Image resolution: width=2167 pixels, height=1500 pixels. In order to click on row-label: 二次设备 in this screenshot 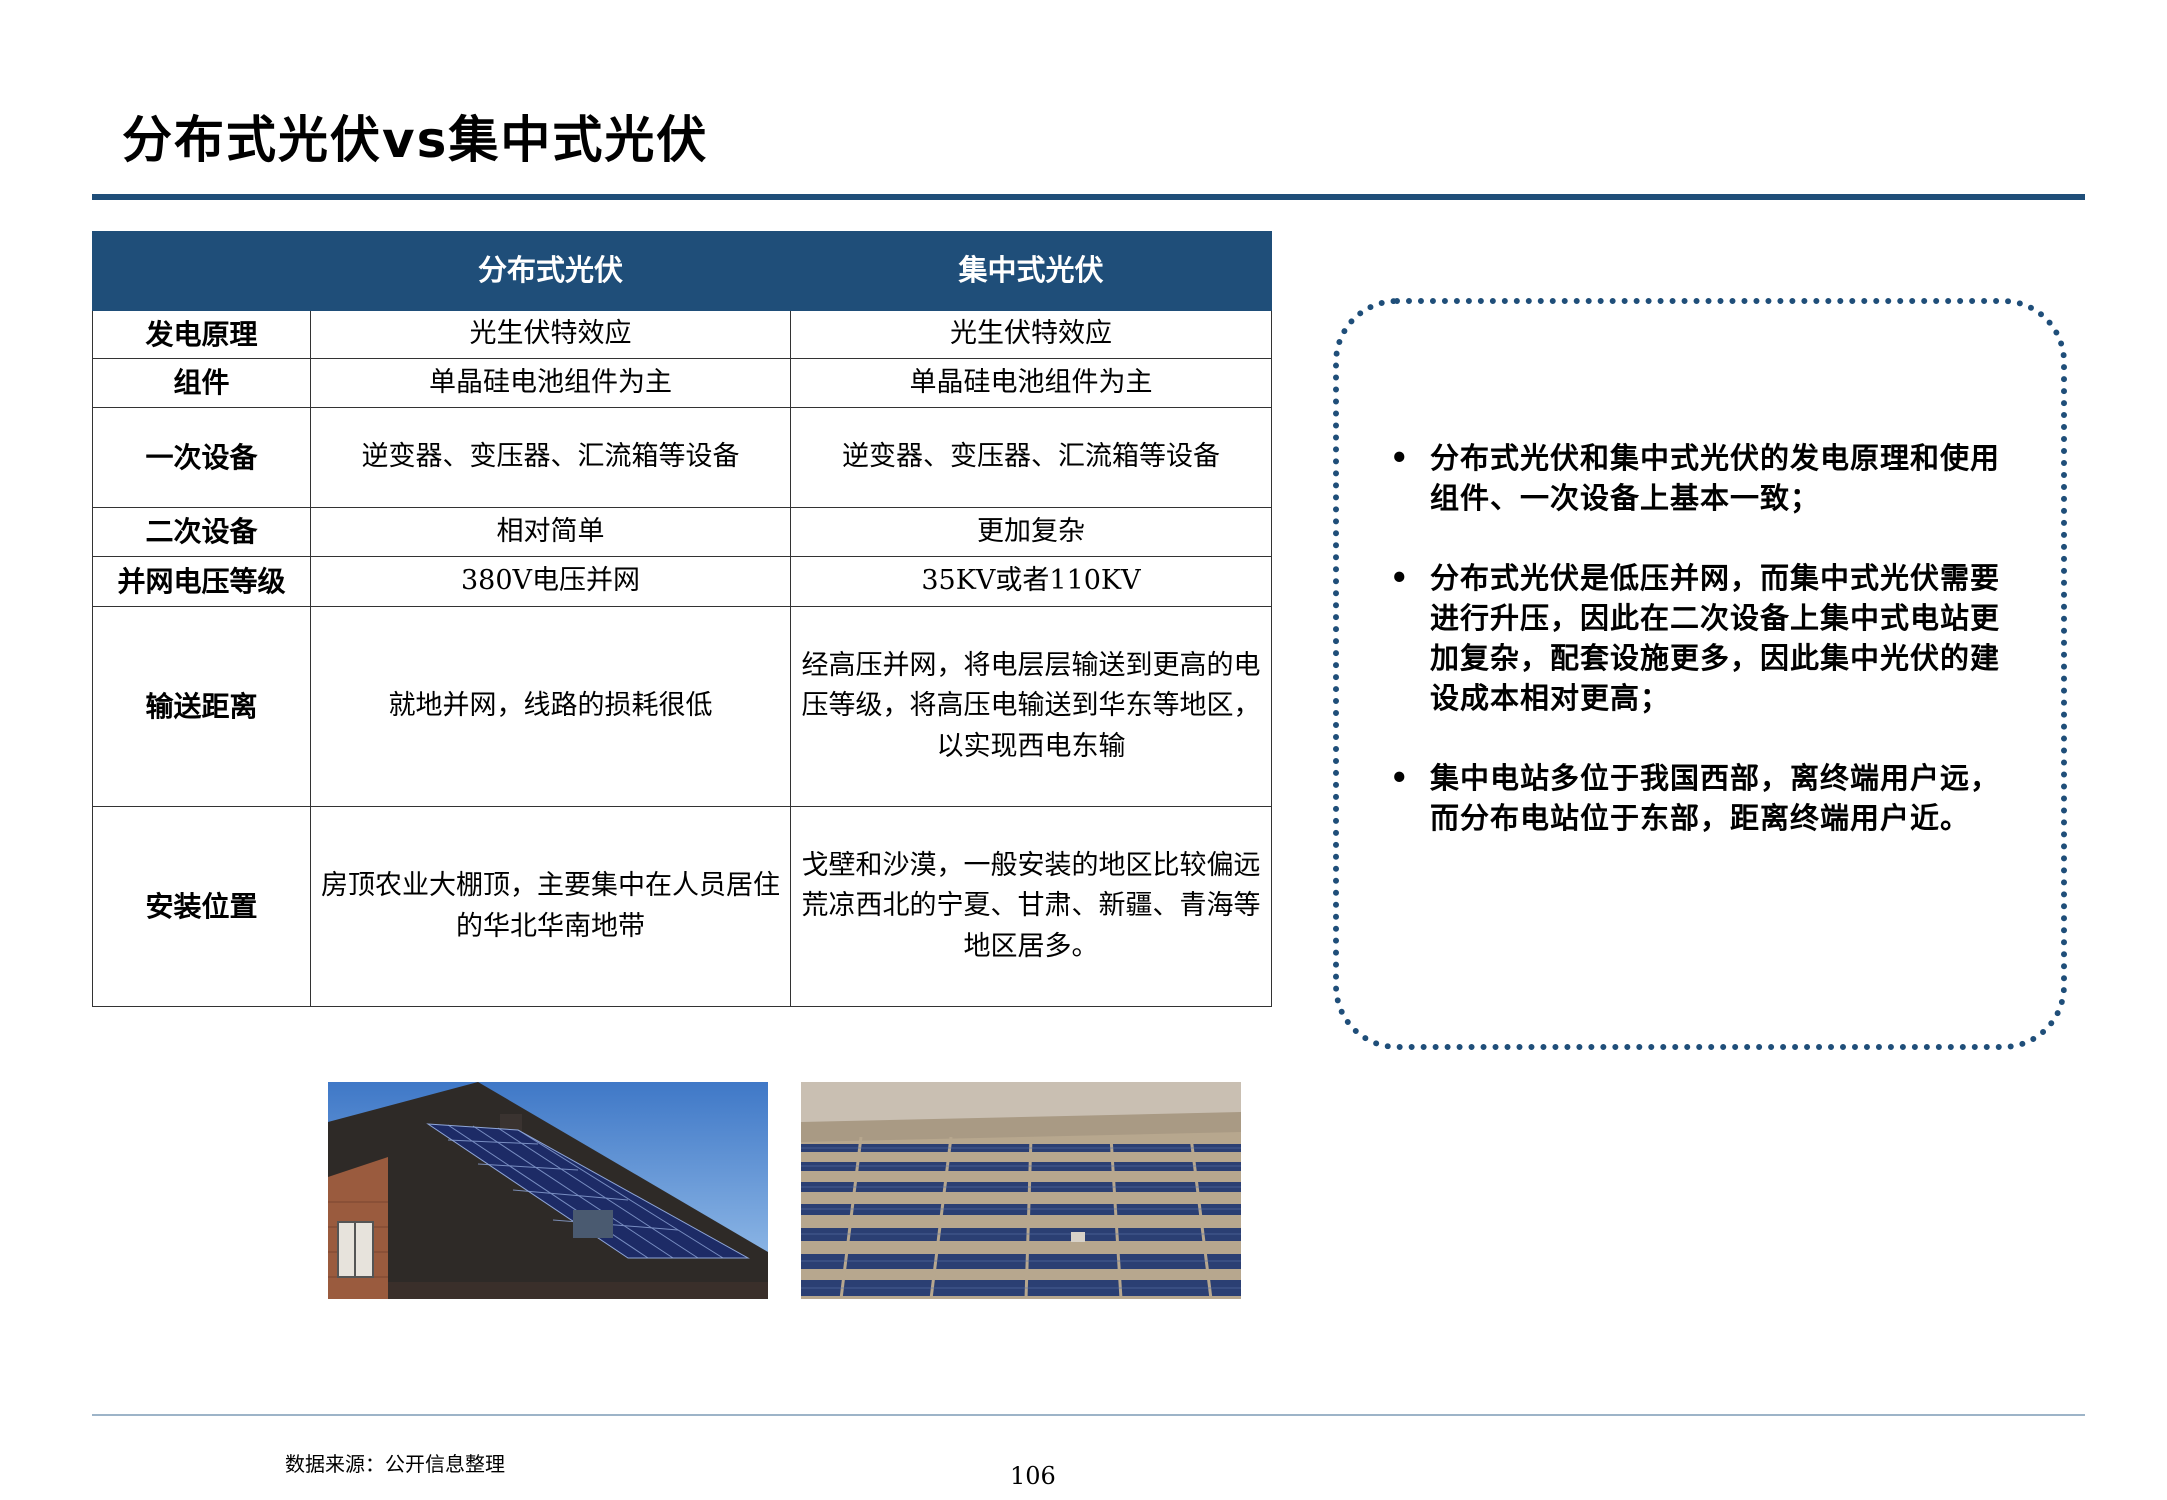, I will do `click(201, 532)`.